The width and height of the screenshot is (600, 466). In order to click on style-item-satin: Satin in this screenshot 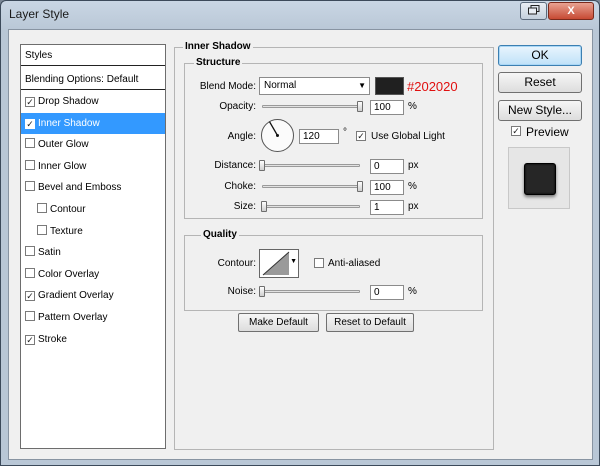, I will do `click(93, 252)`.